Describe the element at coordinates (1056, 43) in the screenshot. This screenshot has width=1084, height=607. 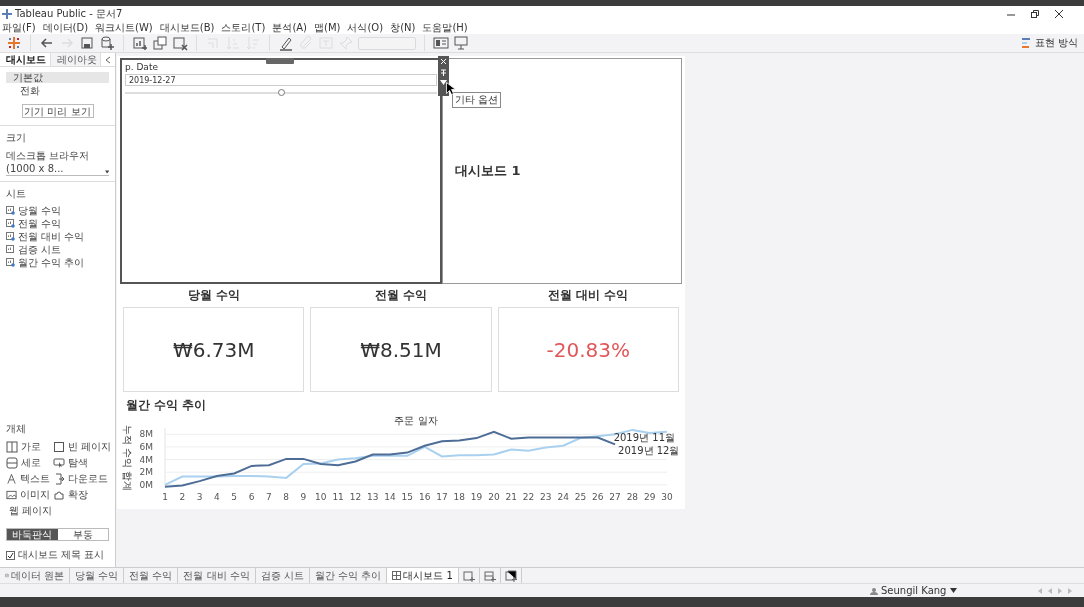
I see `show-me-label: 표현 방식` at that location.